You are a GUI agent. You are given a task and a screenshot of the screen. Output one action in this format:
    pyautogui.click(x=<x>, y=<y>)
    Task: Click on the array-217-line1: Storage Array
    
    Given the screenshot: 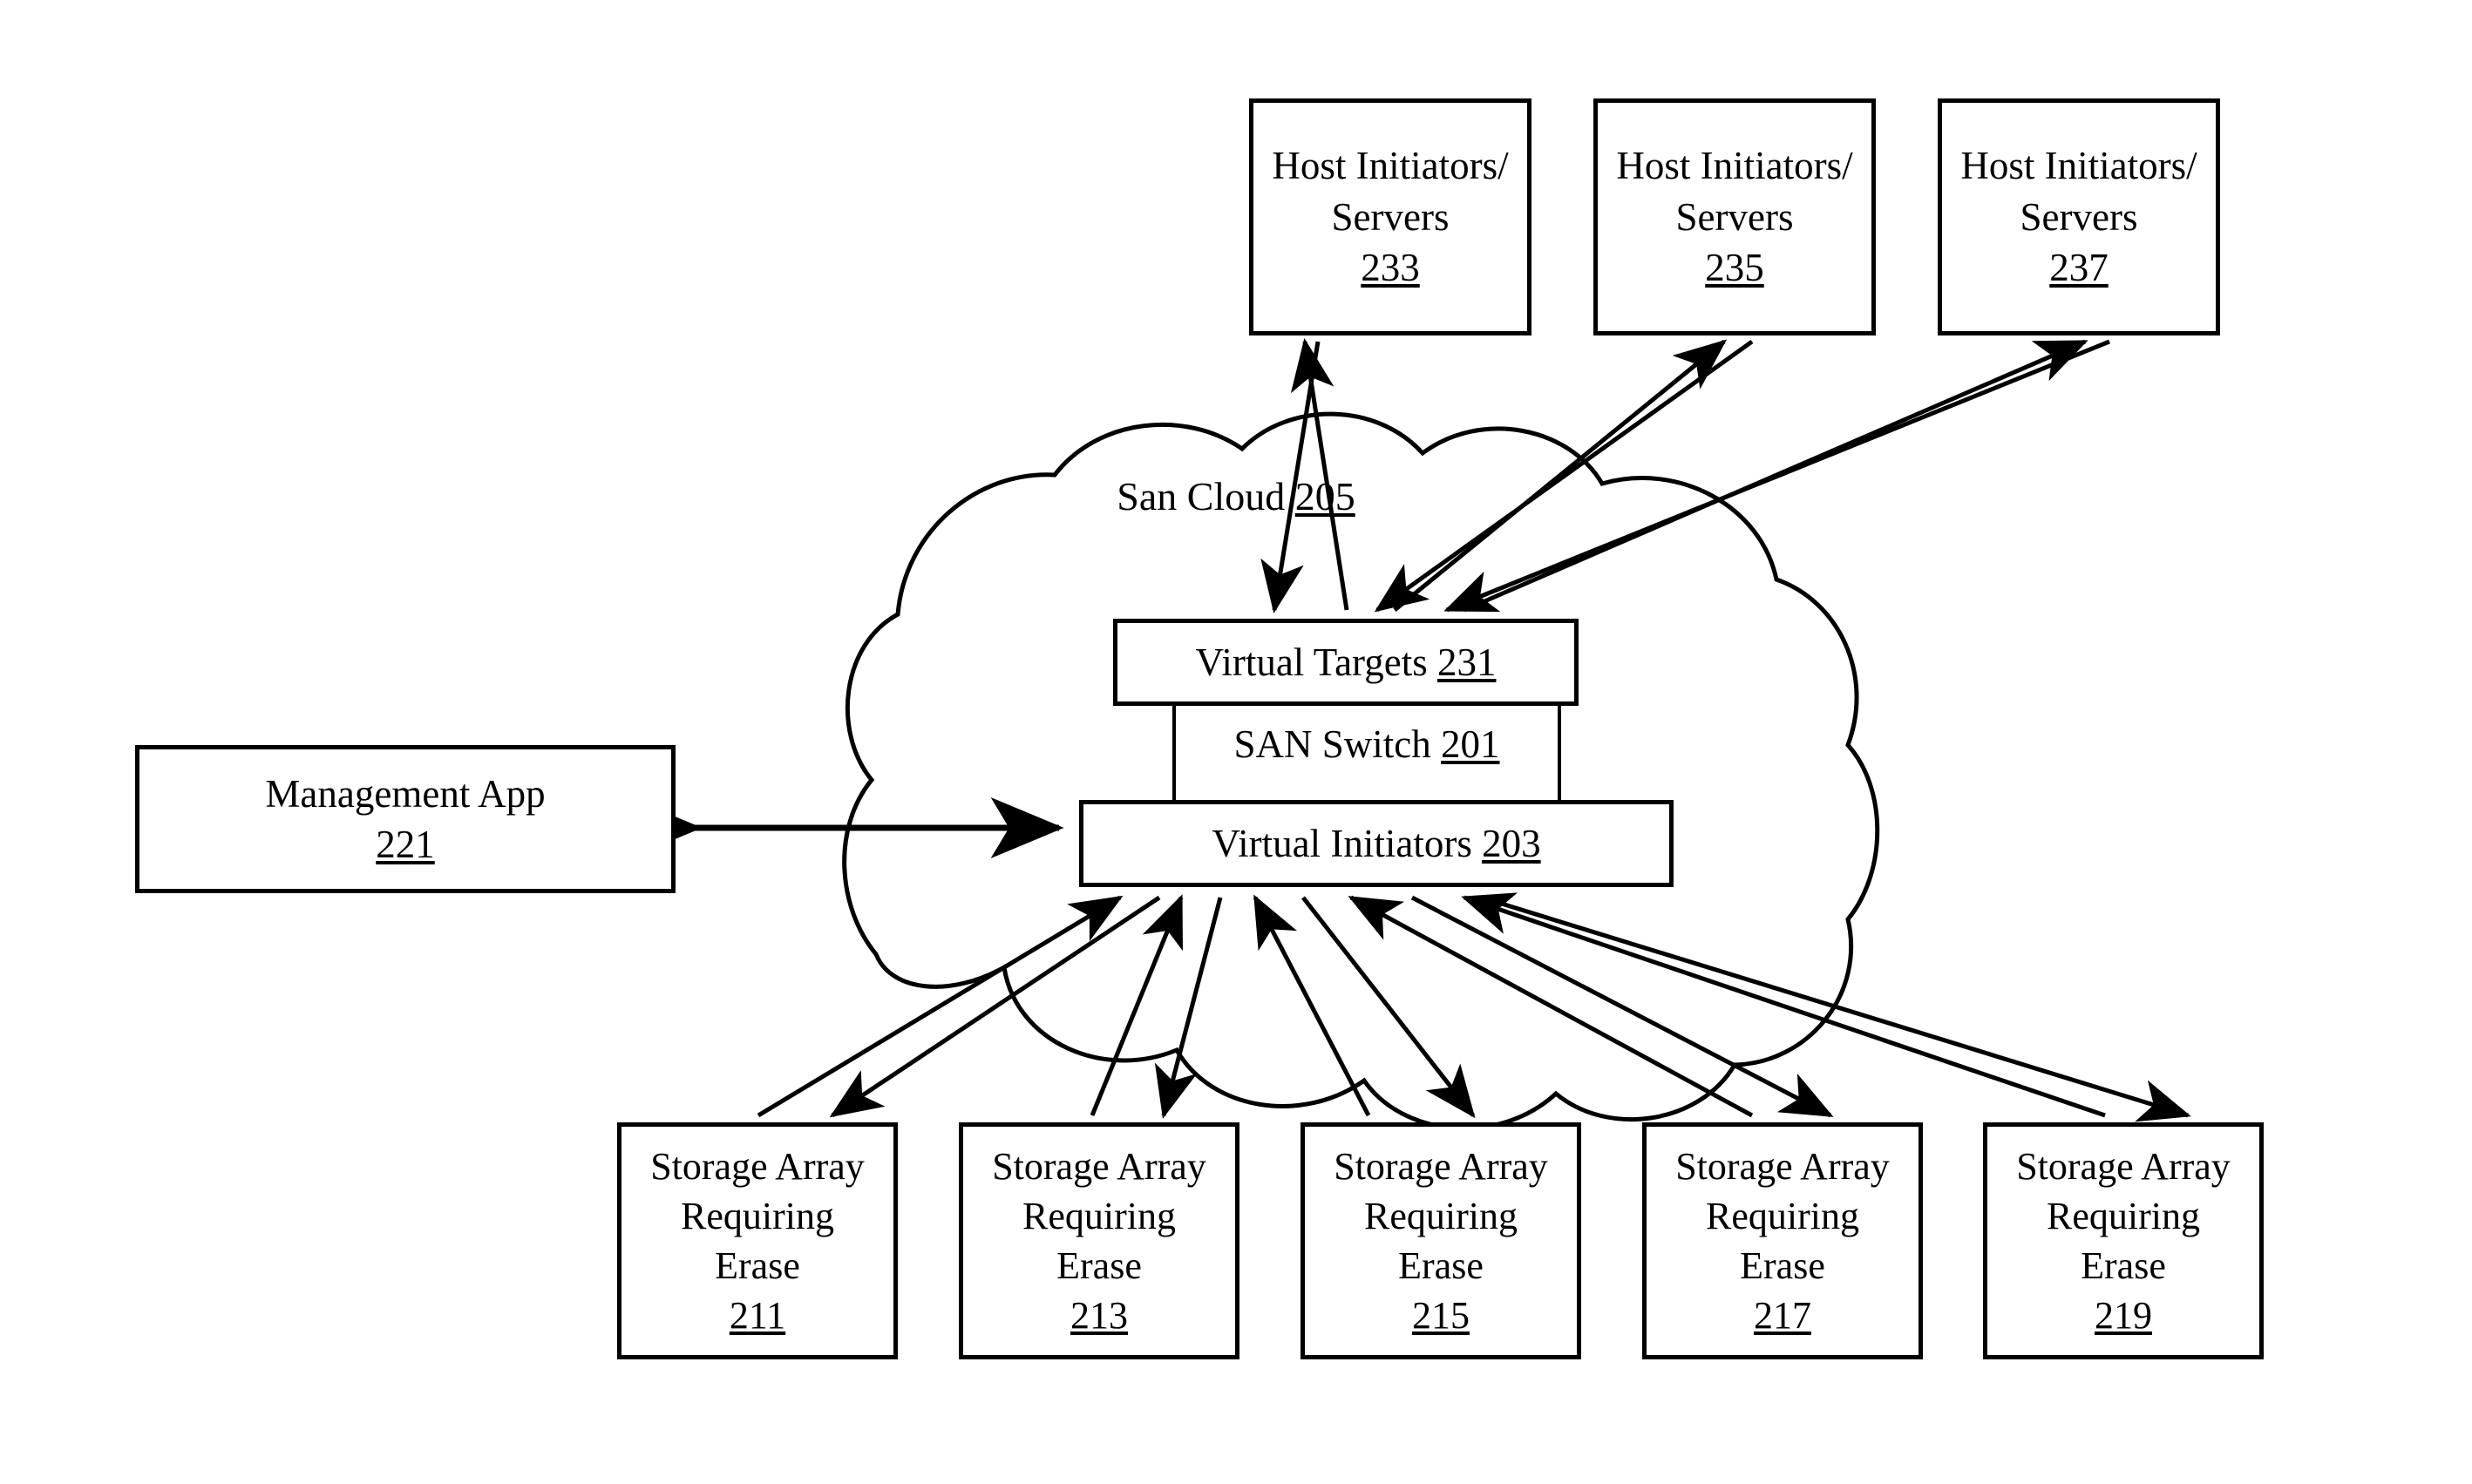 What is the action you would take?
    pyautogui.click(x=1782, y=1166)
    